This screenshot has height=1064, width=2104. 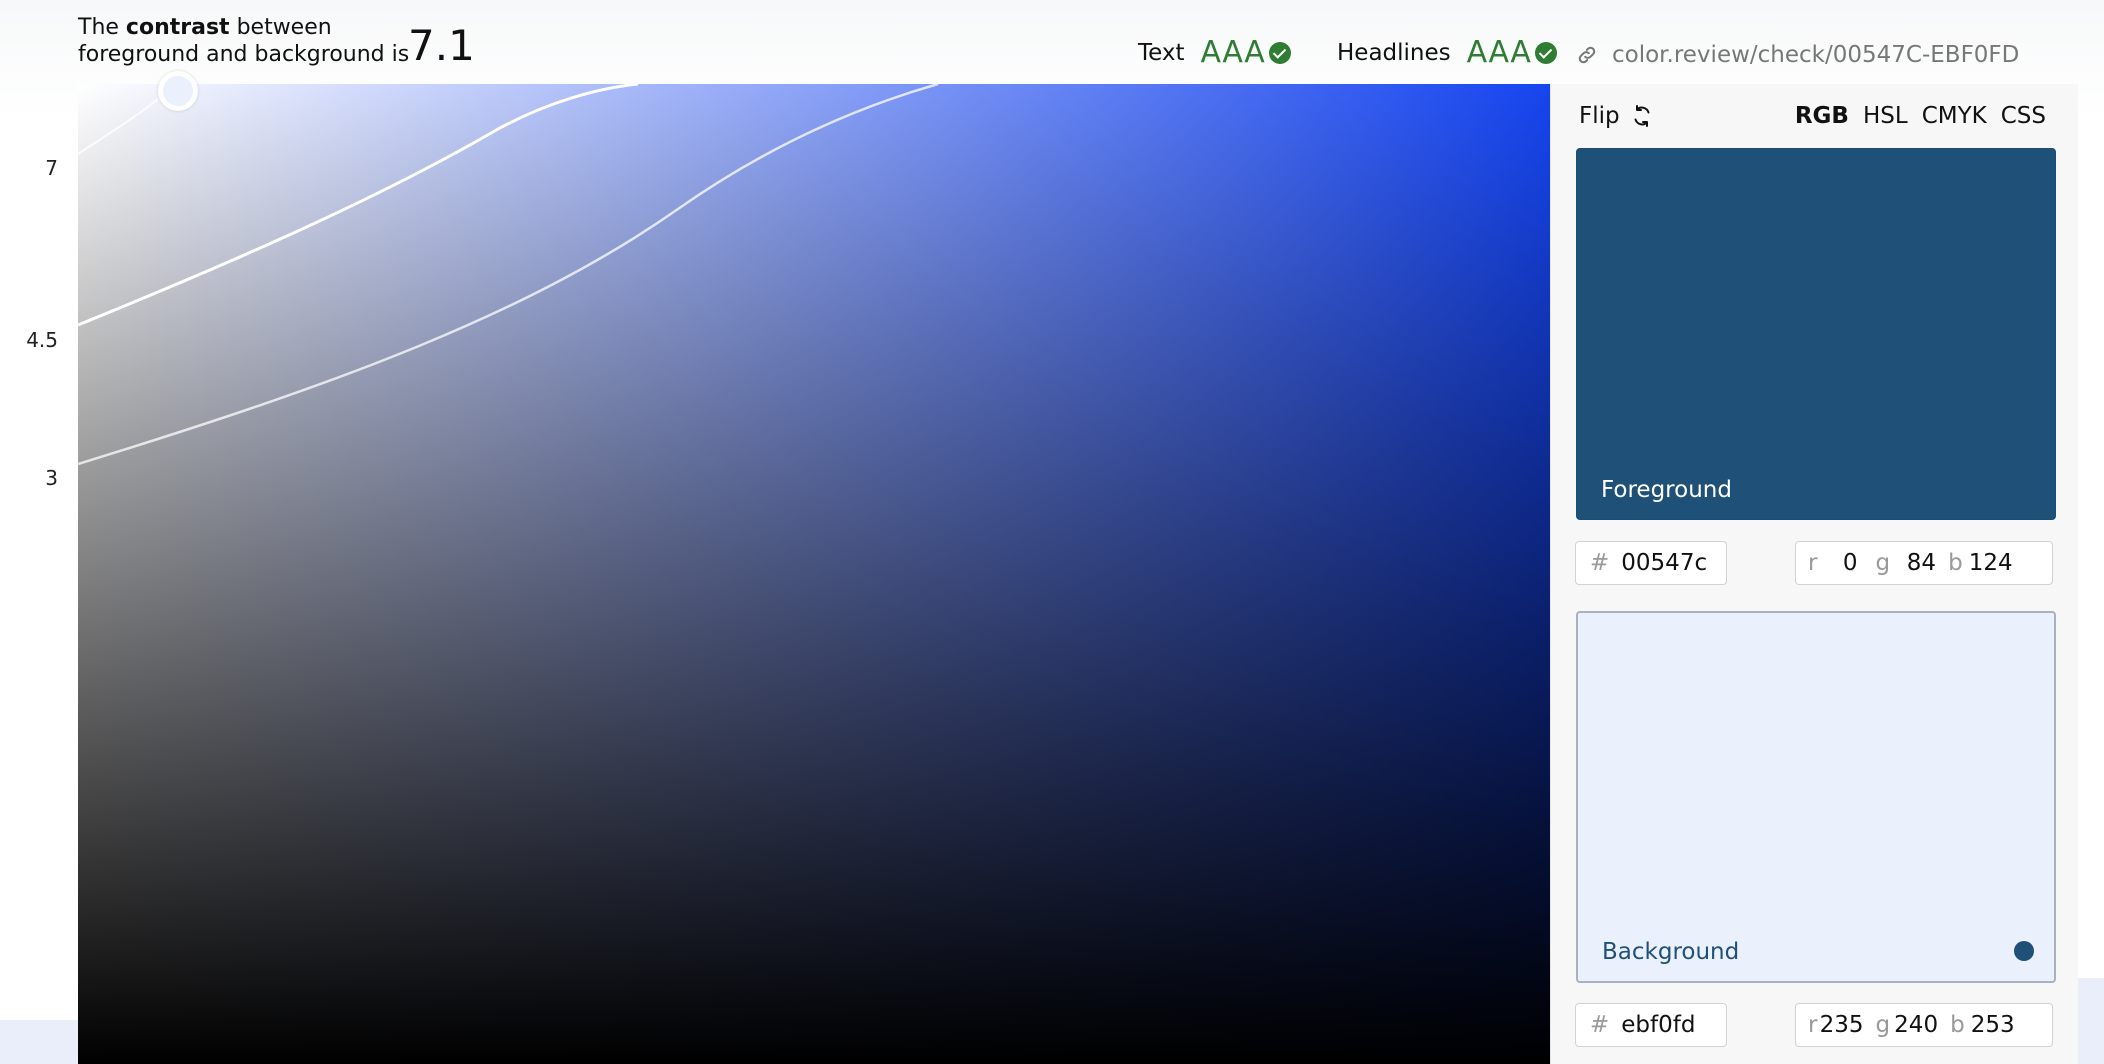 I want to click on foreground-hex-value: 00547c, so click(x=1664, y=563).